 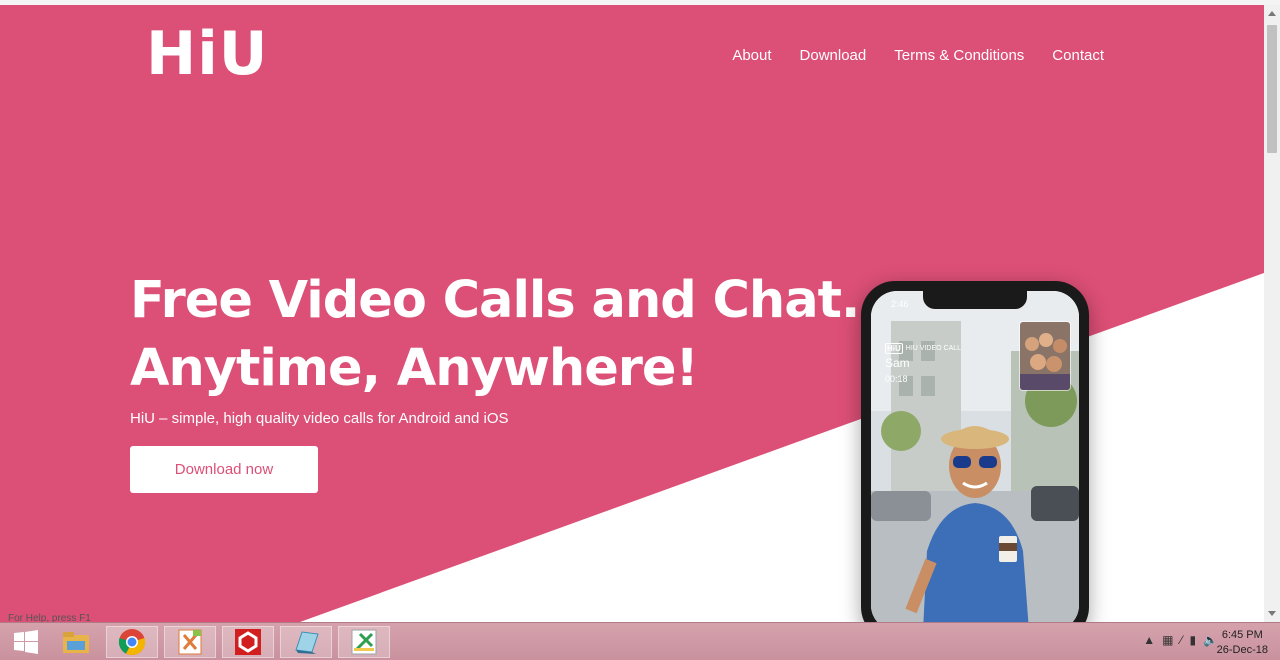 I want to click on call-badge: HiU HIU VIDEO CALL, so click(x=923, y=348).